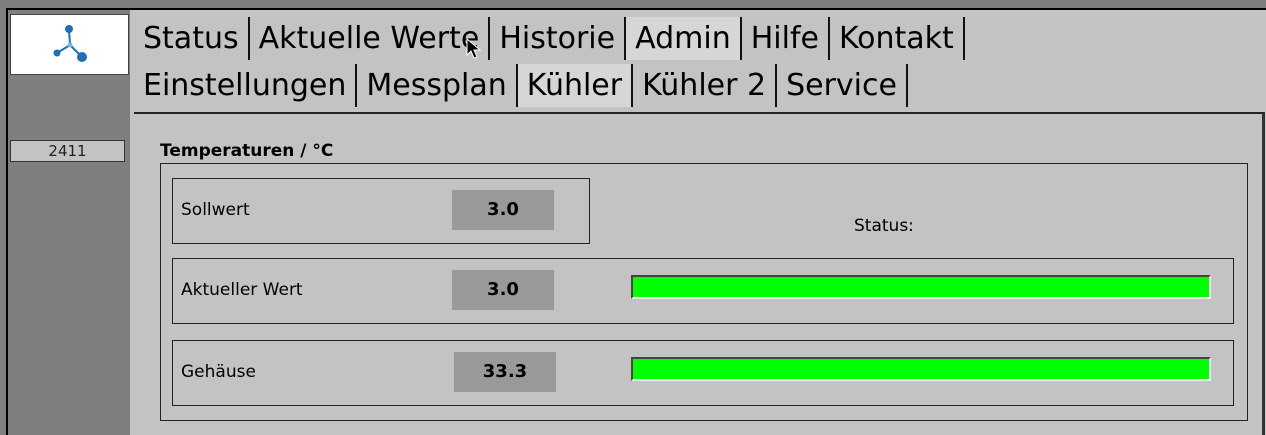 Image resolution: width=1266 pixels, height=435 pixels. What do you see at coordinates (246, 85) in the screenshot?
I see `subtab-einstellungen: Einstellungen` at bounding box center [246, 85].